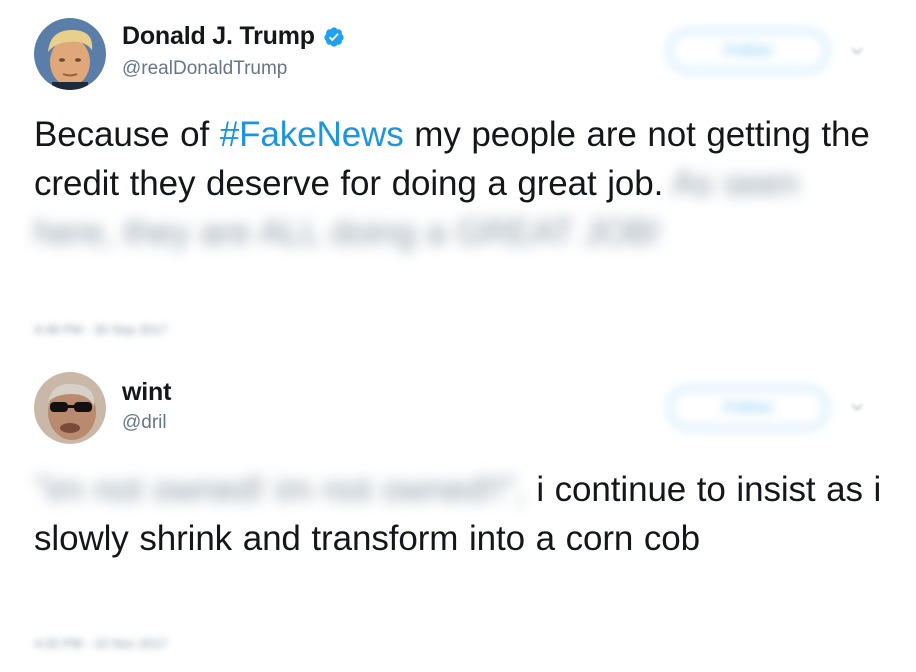 The height and width of the screenshot is (672, 916). I want to click on display-name: wint, so click(146, 392).